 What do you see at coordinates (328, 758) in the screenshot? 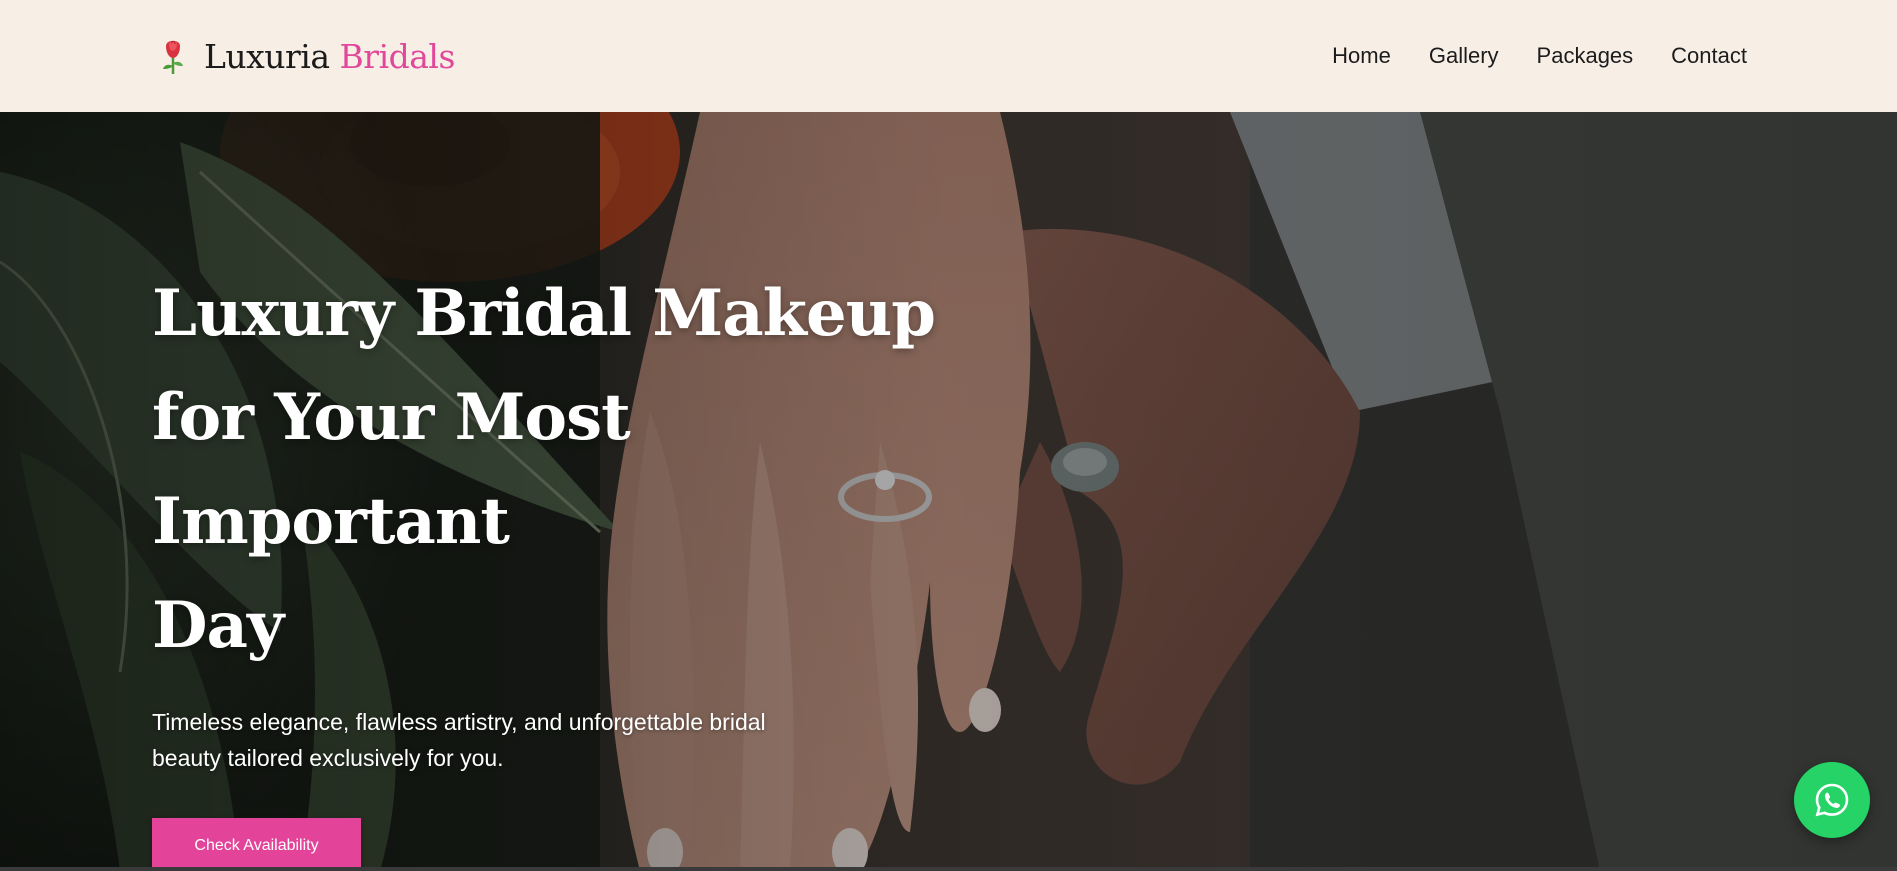
I see `hero-subtitle-line-2: beauty tailored exclusively for you.` at bounding box center [328, 758].